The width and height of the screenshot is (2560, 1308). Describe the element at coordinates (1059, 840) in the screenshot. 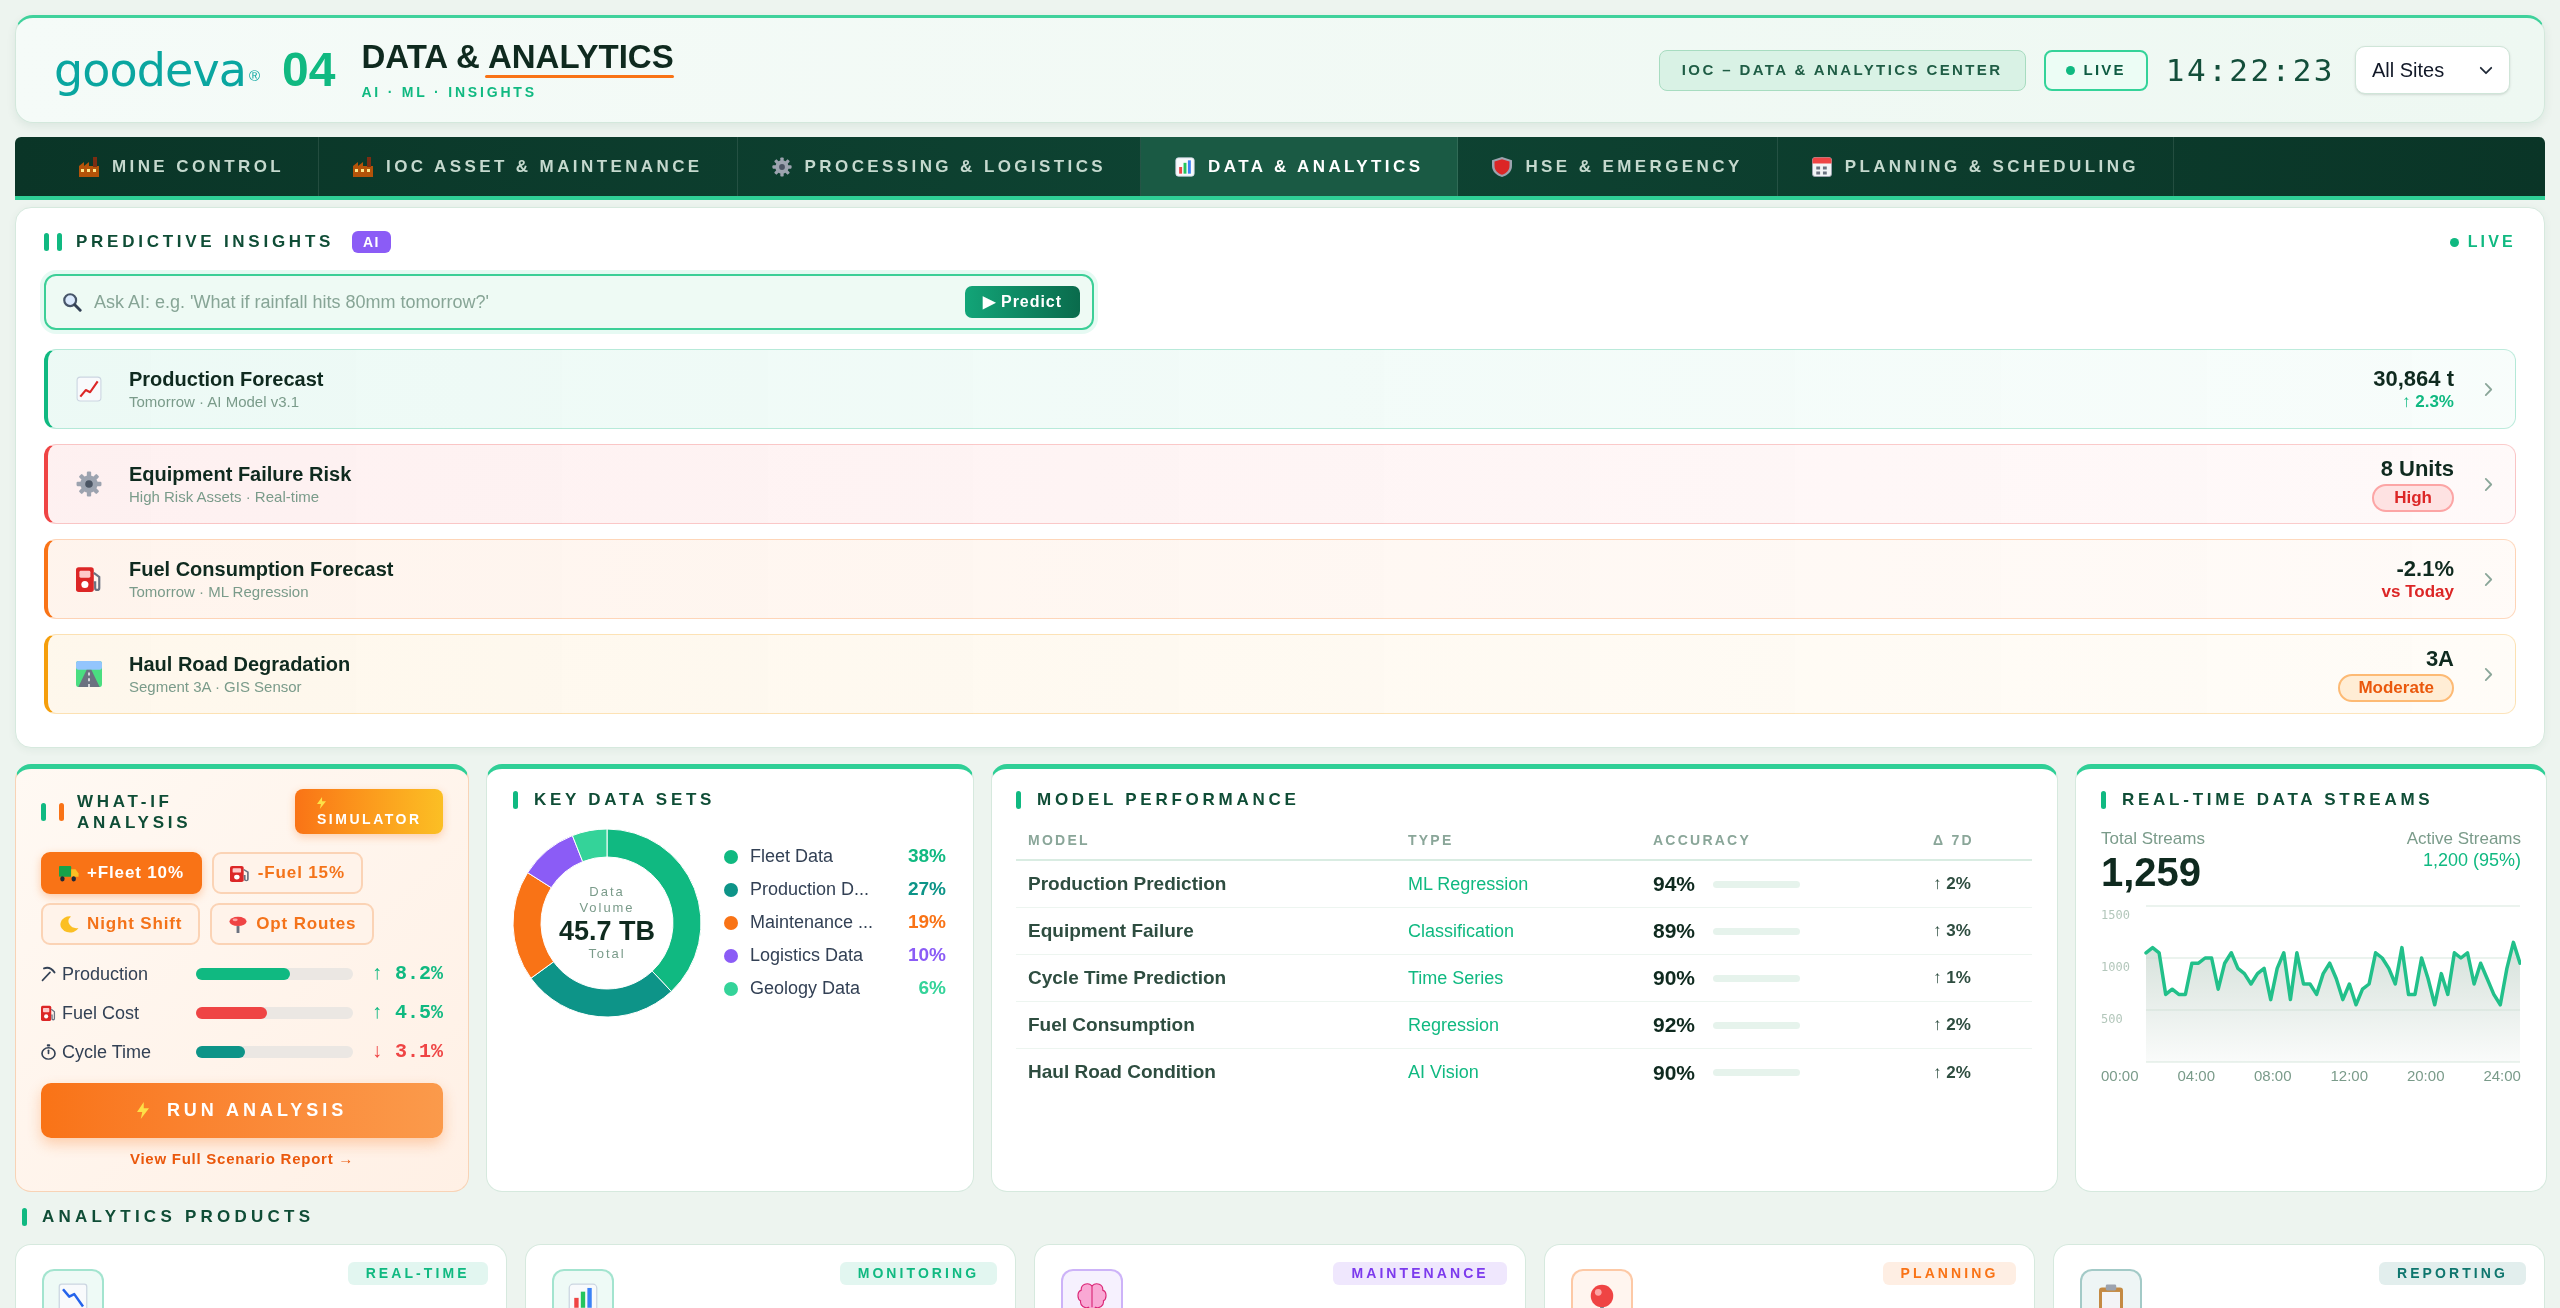

I see `column-header: MODEL` at that location.